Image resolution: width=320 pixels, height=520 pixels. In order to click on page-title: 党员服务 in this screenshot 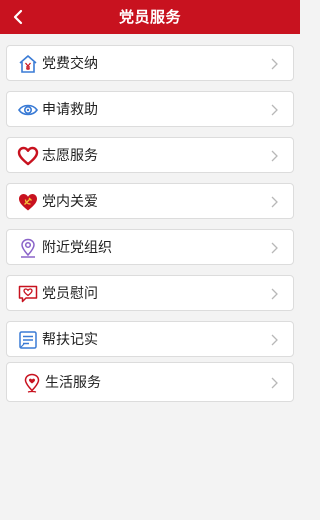, I will do `click(149, 17)`.